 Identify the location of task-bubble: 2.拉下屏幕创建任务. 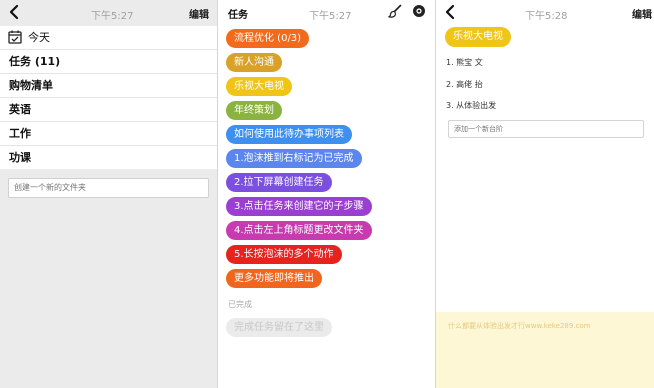
(279, 182).